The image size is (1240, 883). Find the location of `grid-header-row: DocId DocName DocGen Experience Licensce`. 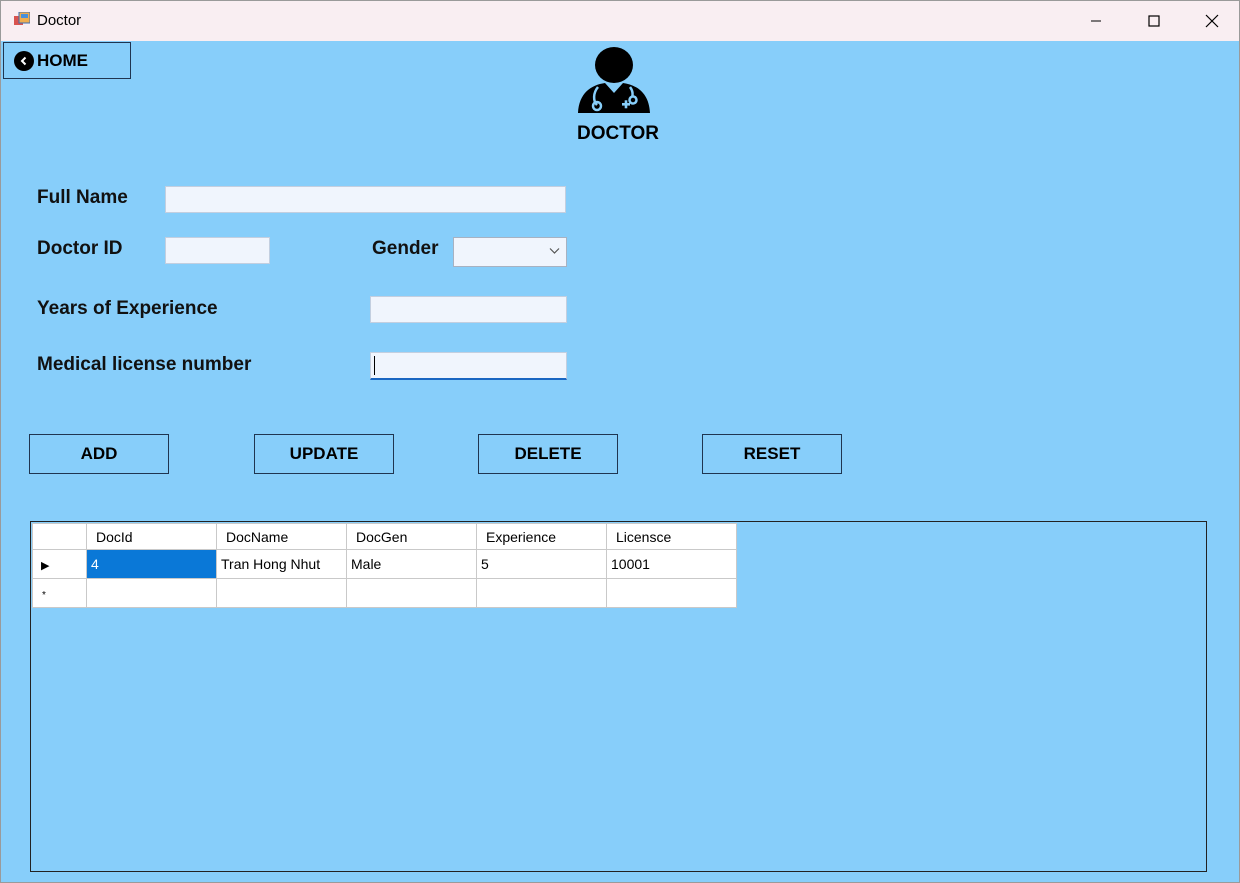

grid-header-row: DocId DocName DocGen Experience Licensce is located at coordinates (384, 536).